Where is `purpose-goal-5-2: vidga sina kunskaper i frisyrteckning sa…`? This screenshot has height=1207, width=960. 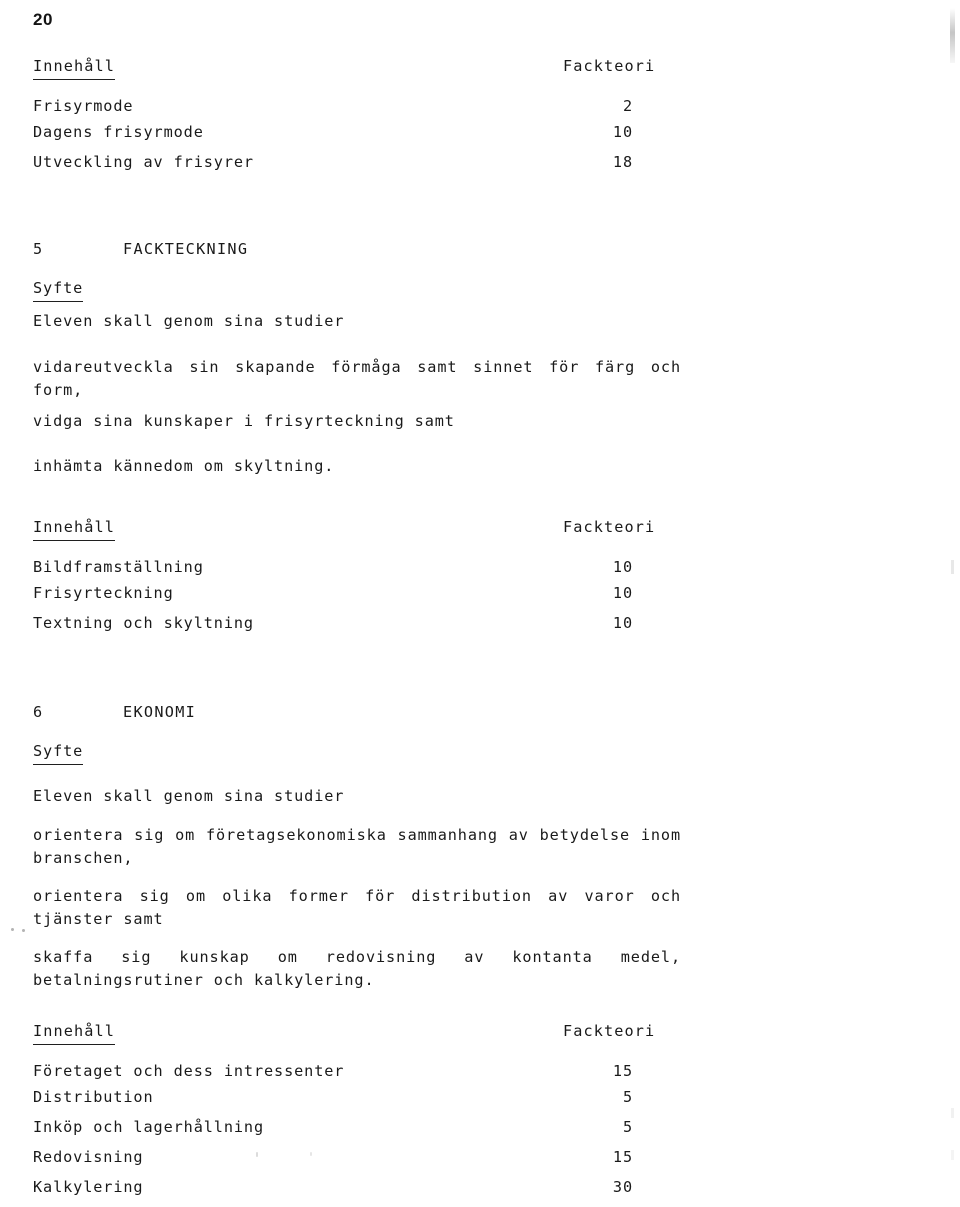
purpose-goal-5-2: vidga sina kunskaper i frisyrteckning sa… is located at coordinates (244, 421).